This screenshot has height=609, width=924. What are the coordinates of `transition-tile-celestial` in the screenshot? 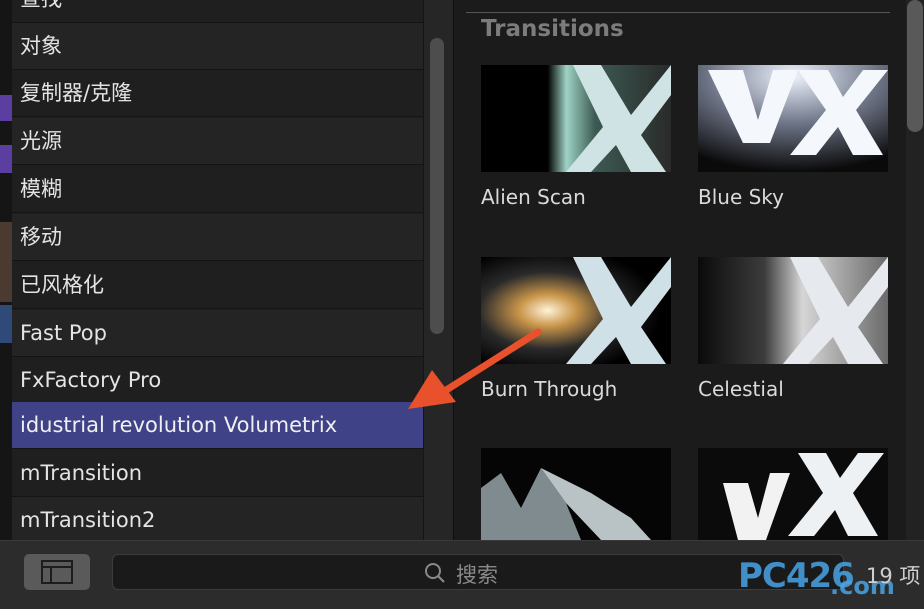 It's located at (793, 310).